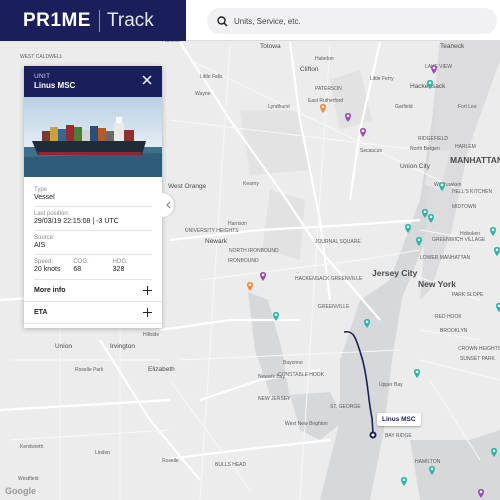 The image size is (500, 500). I want to click on field-type-value: Vessel, so click(44, 197).